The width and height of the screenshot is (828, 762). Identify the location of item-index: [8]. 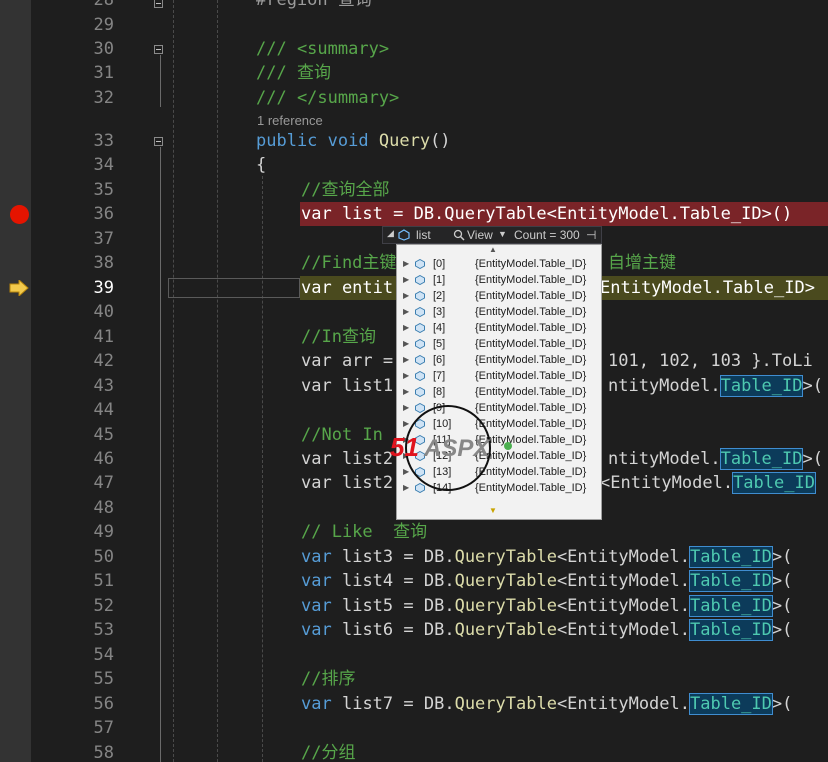
(439, 392).